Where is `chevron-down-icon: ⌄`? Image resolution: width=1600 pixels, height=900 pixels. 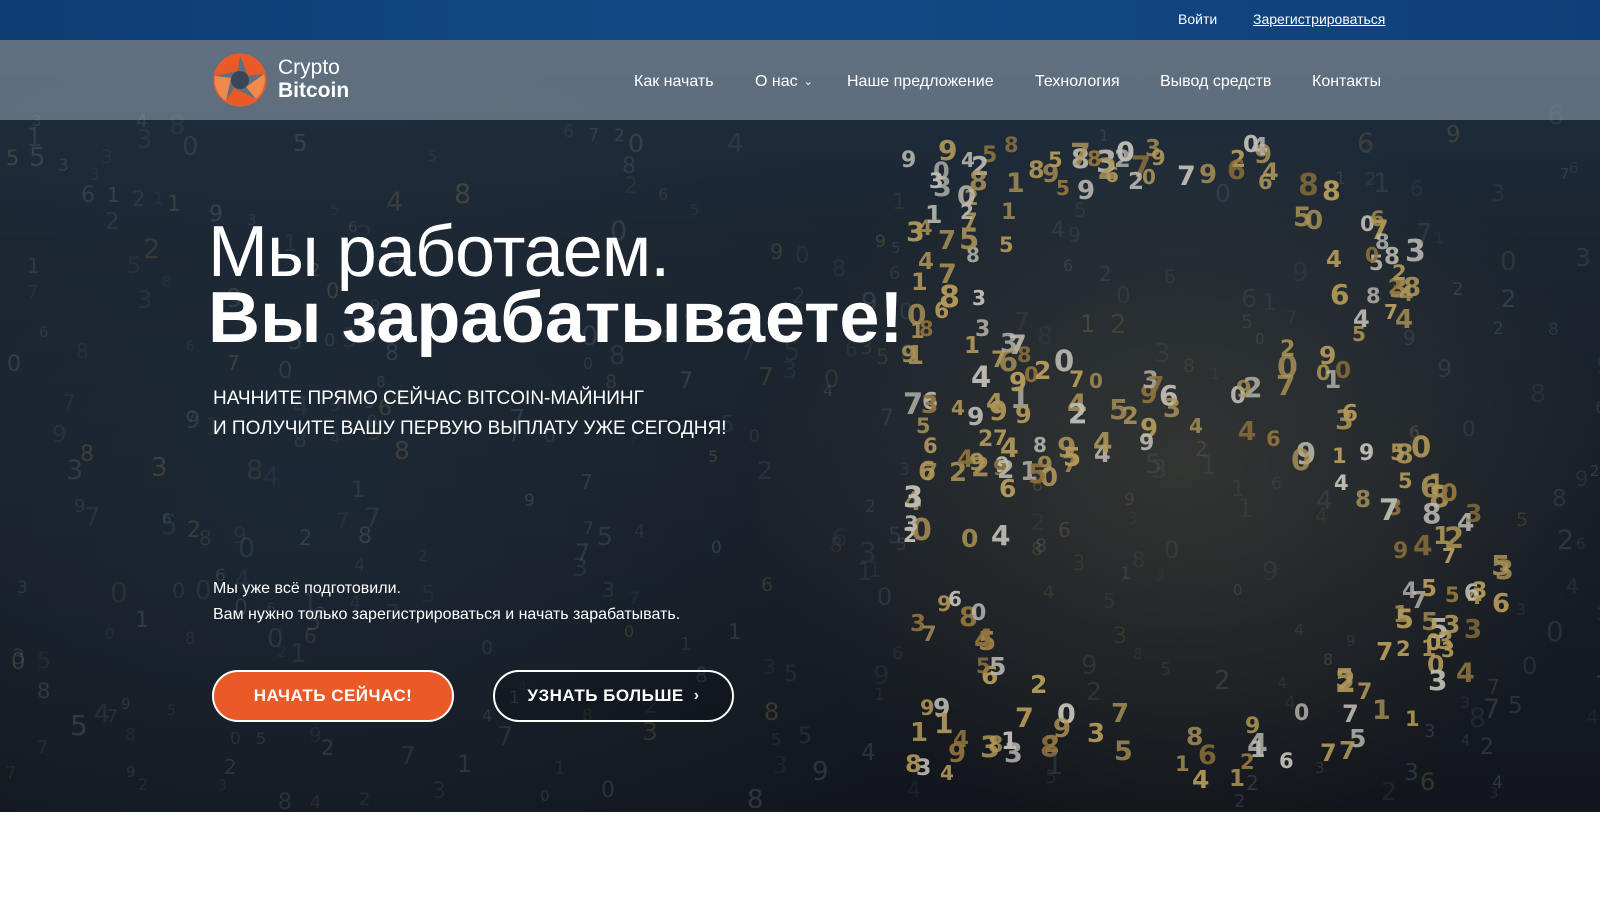 chevron-down-icon: ⌄ is located at coordinates (808, 82).